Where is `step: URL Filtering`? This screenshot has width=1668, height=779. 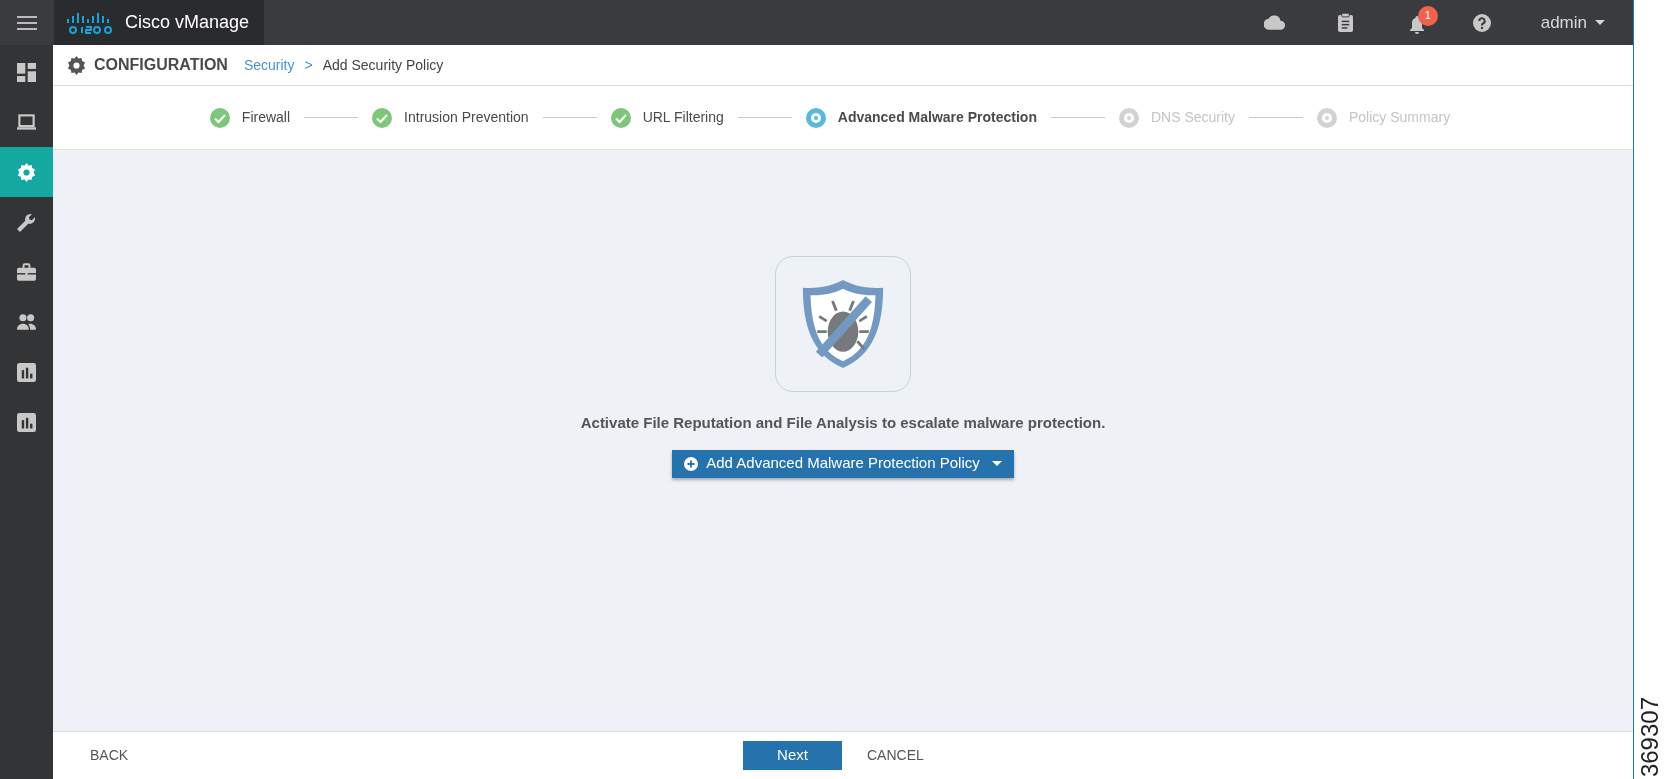
step: URL Filtering is located at coordinates (667, 117).